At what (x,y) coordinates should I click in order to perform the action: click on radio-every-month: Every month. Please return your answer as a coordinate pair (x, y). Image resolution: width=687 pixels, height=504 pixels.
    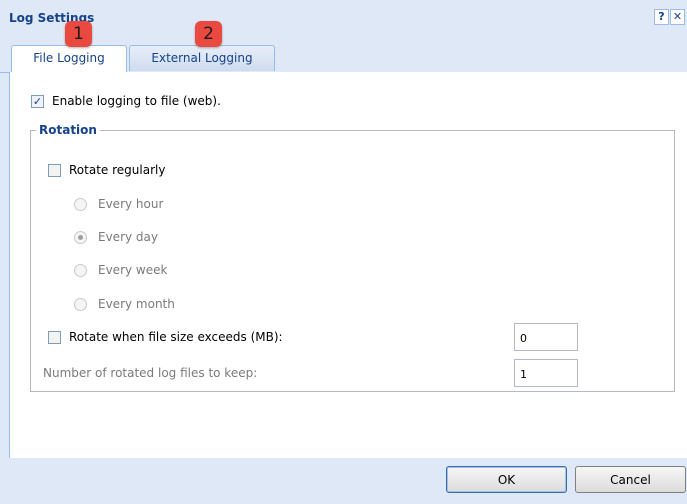
    Looking at the image, I should click on (124, 304).